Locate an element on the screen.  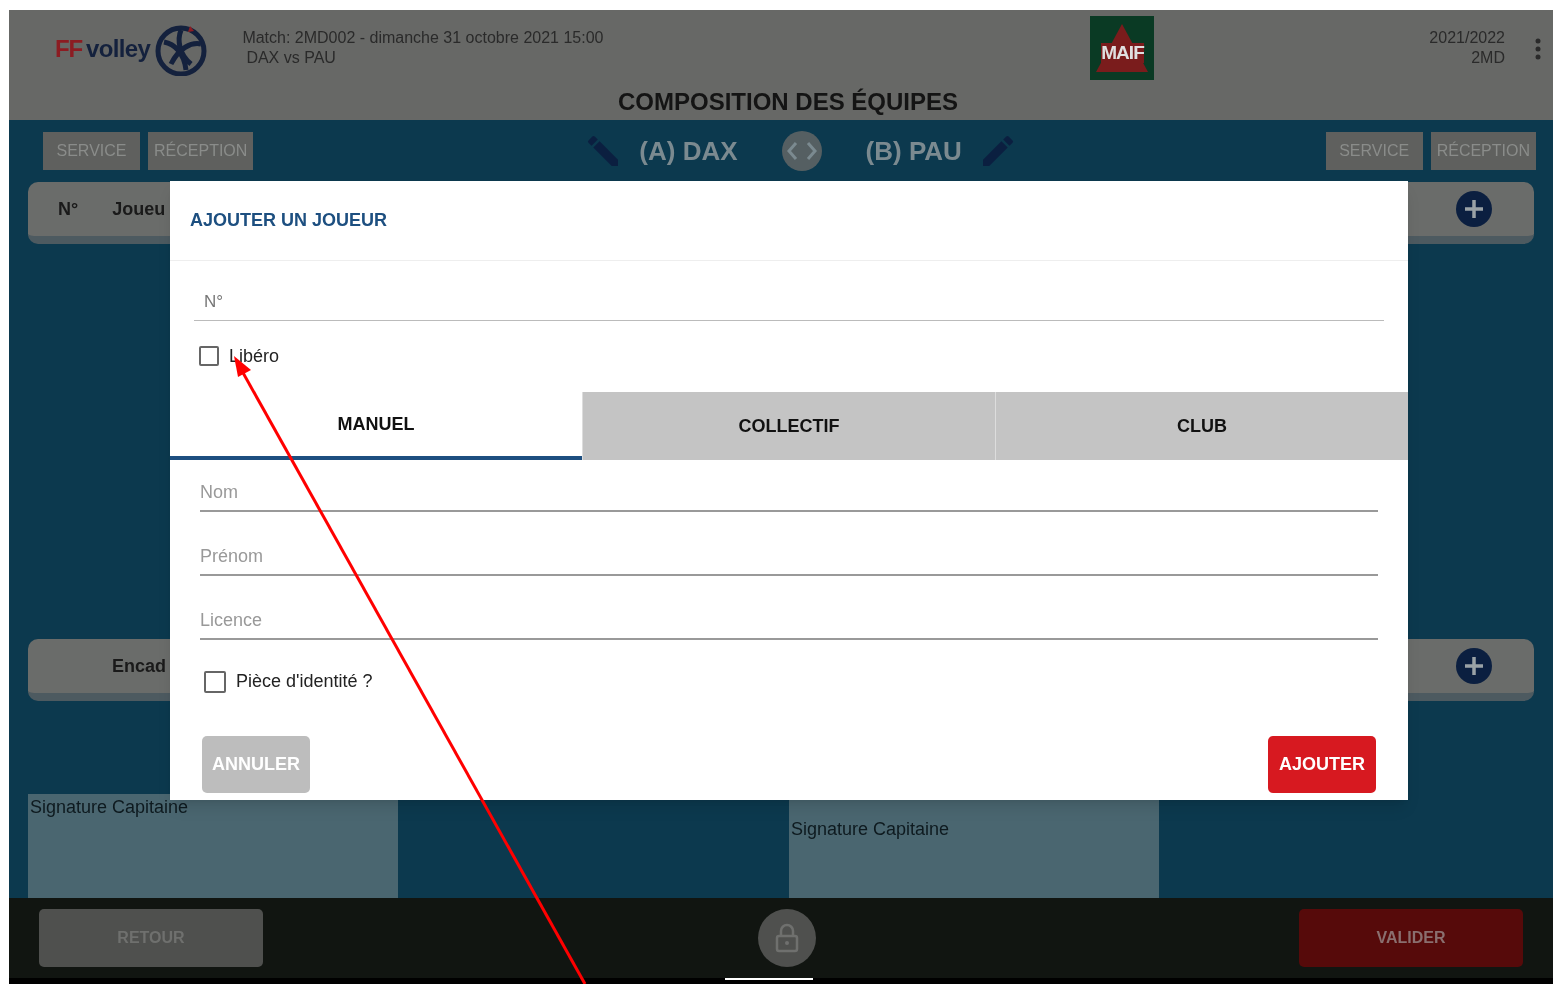
match-info: Match: 2MD002 - dimanche 31 octobre 2021 15:00 is located at coordinates (423, 38).